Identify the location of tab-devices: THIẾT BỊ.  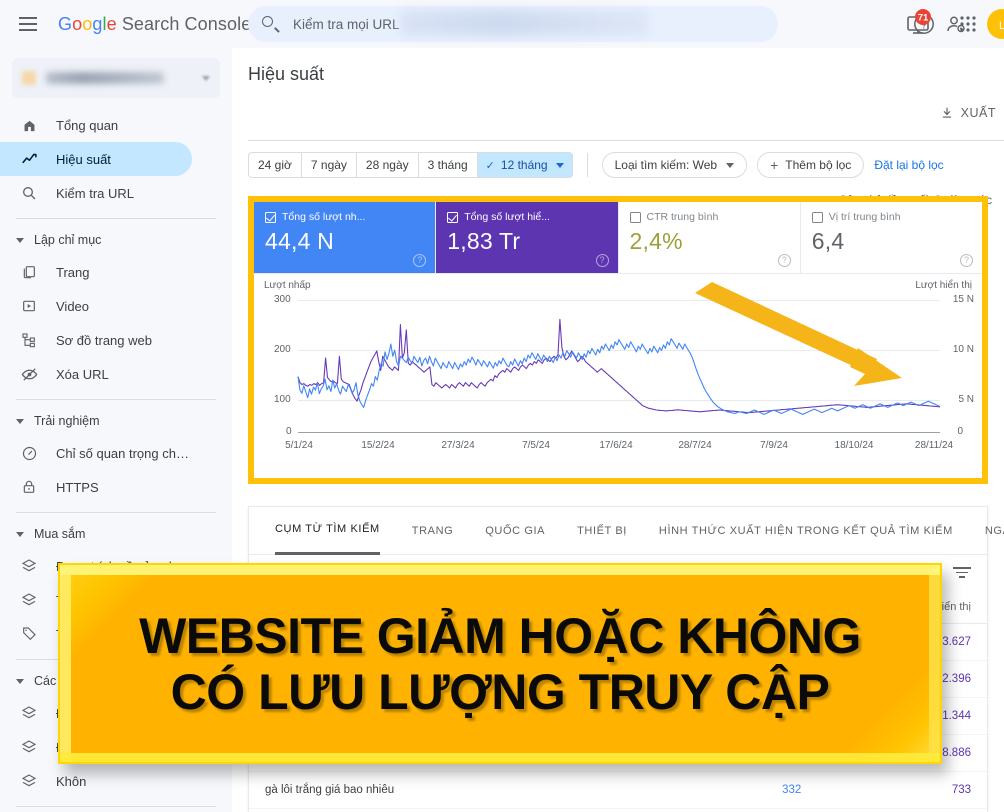
(602, 531).